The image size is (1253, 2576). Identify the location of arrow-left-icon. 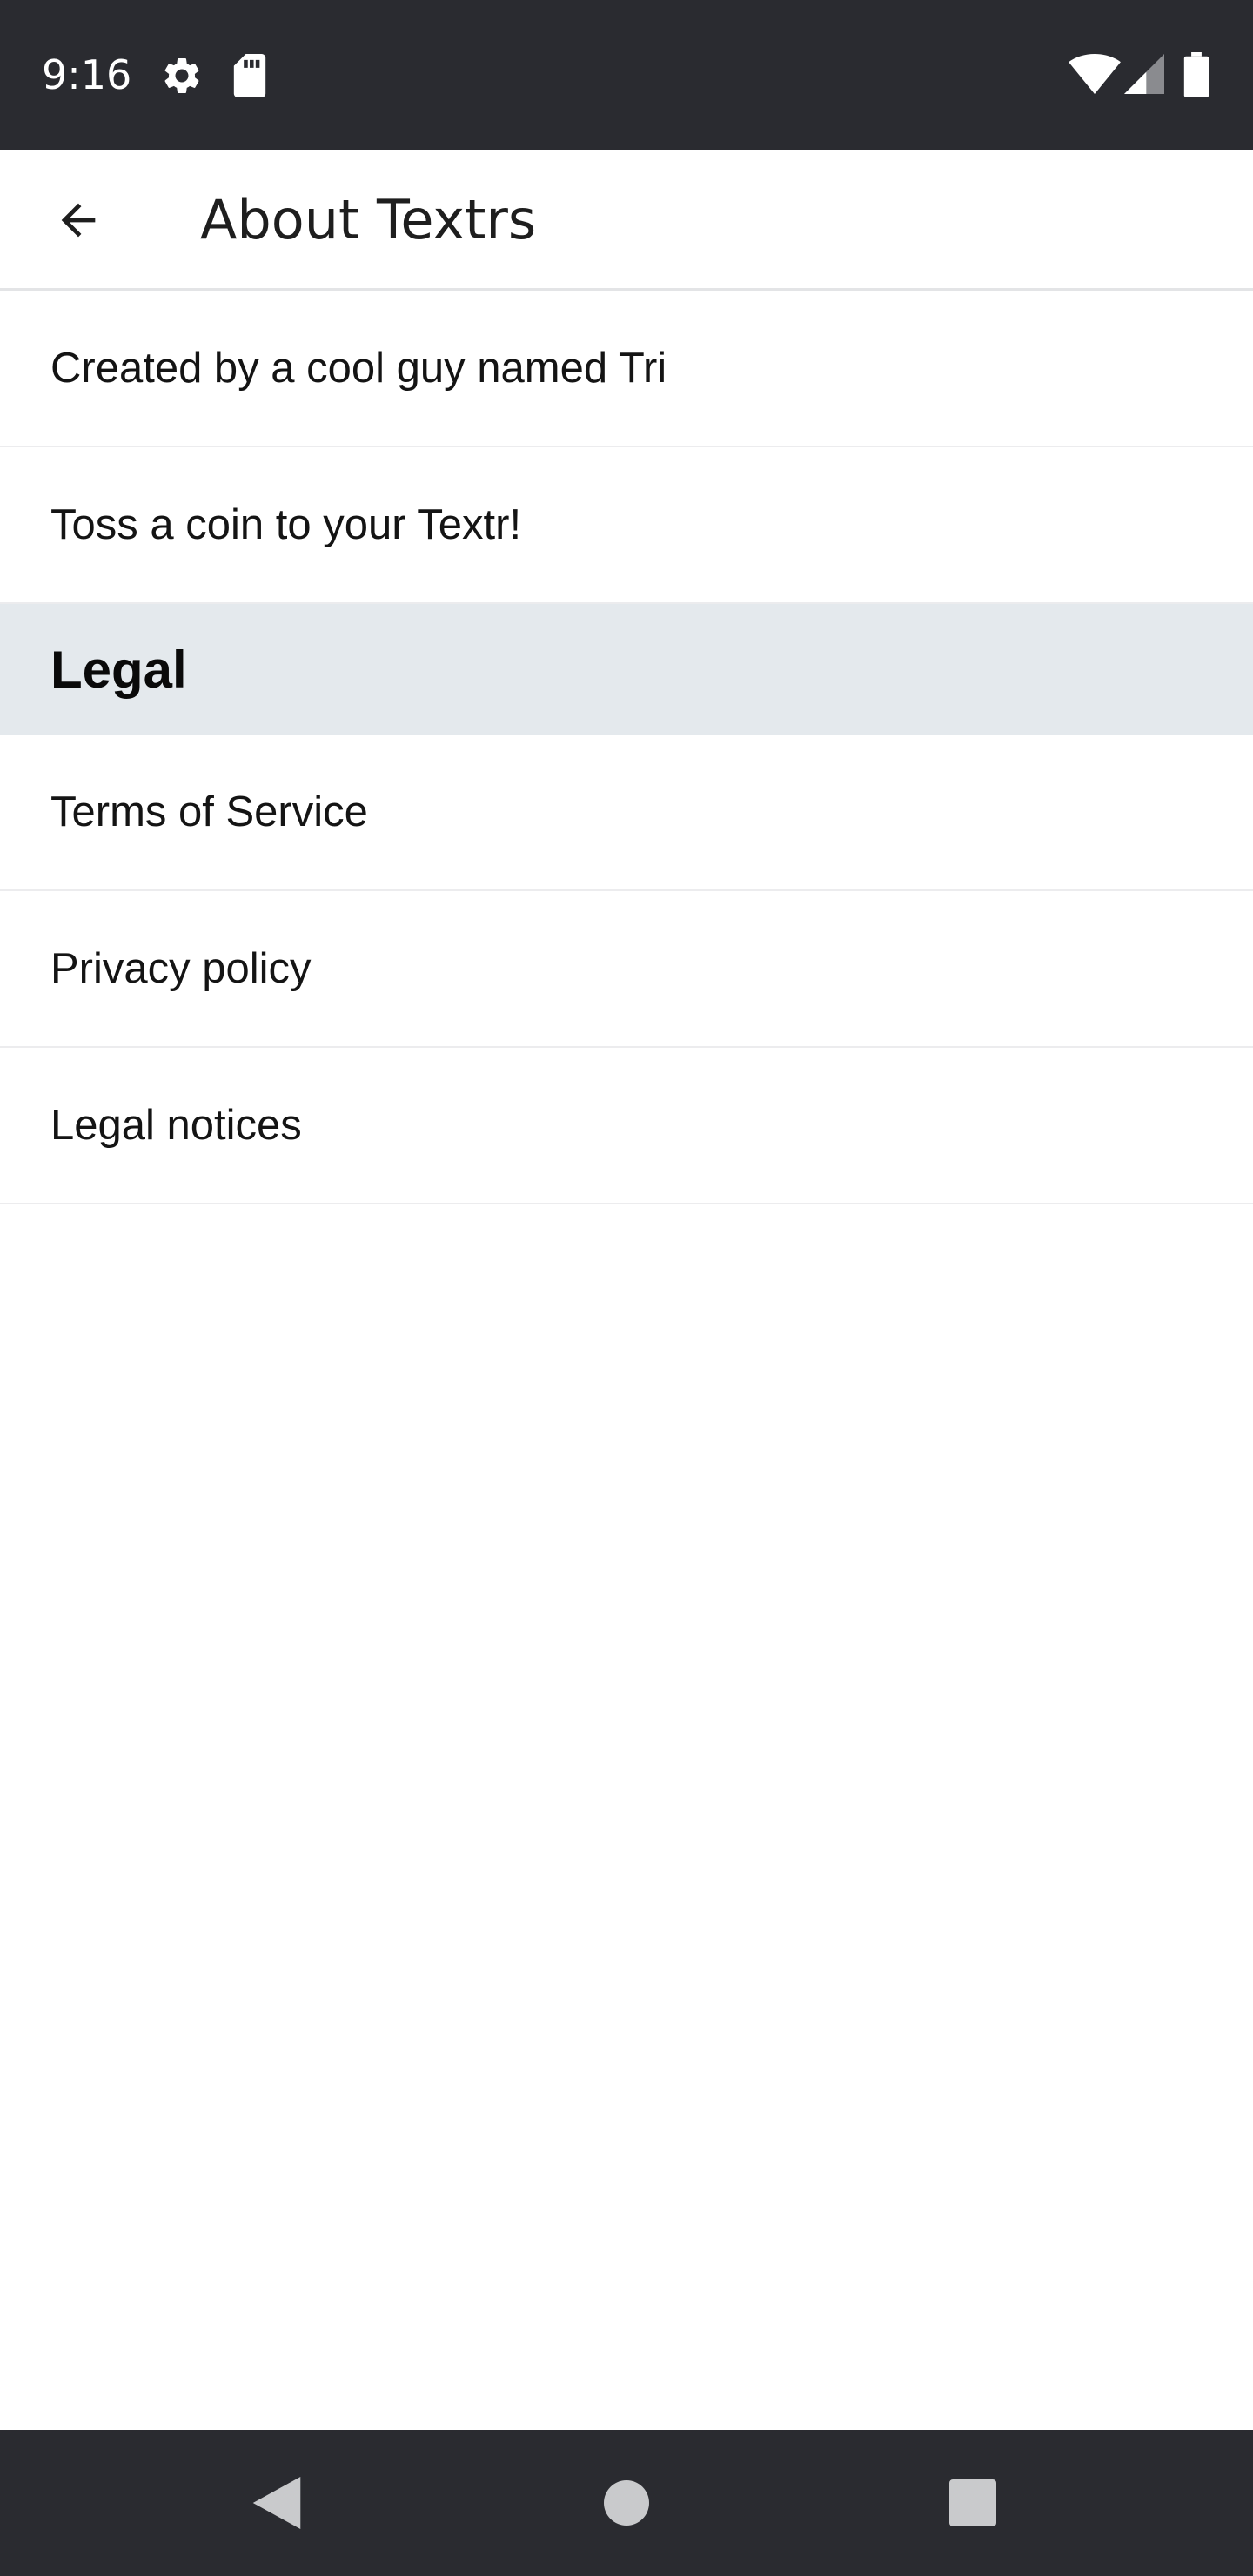
(78, 220).